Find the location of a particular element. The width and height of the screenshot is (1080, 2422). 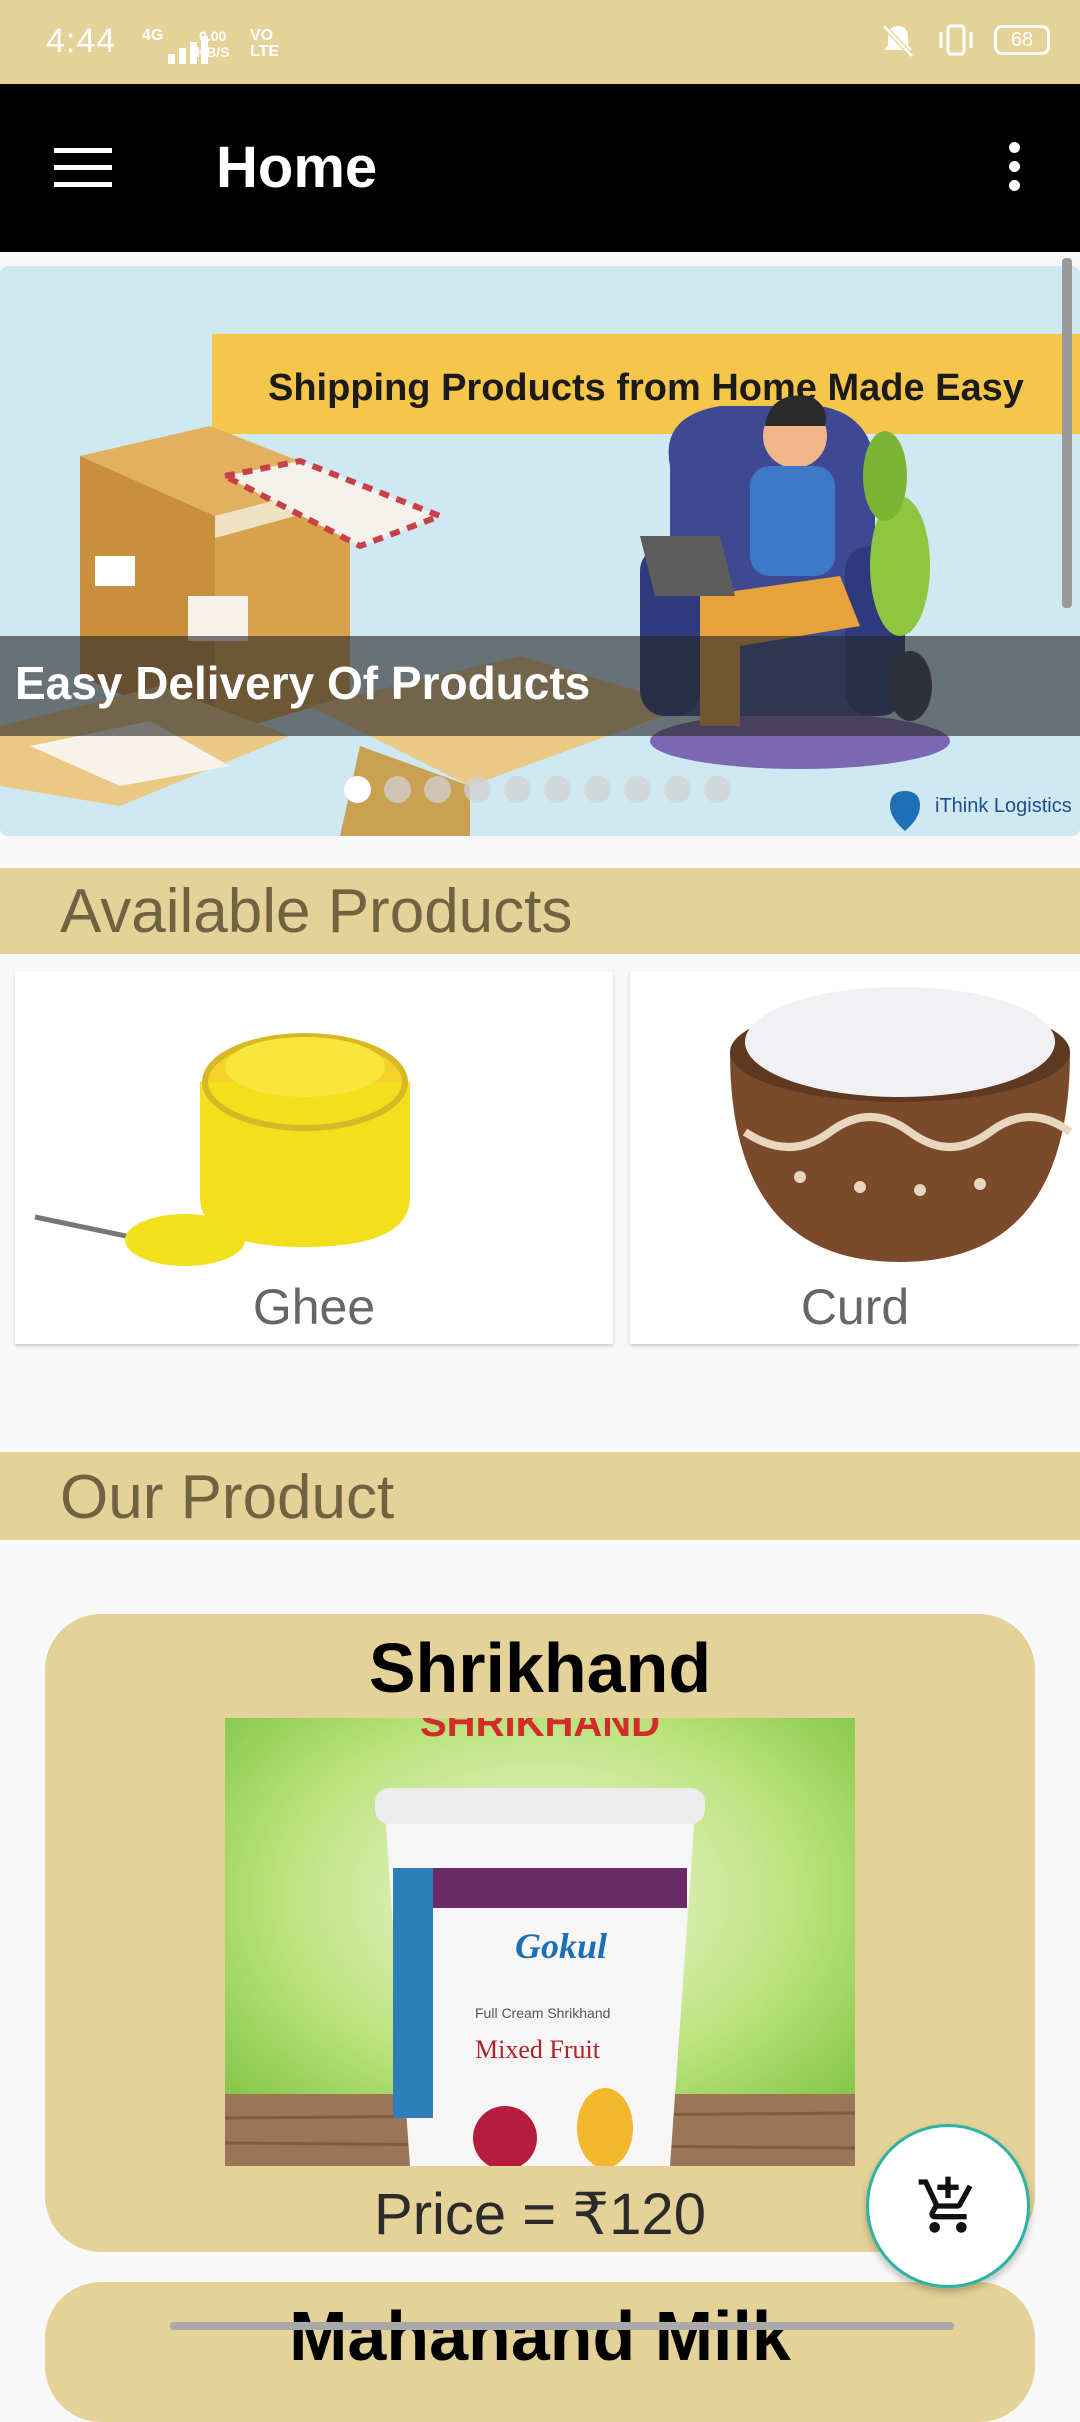

product-card-mahanand-milk: Mahanand Milk is located at coordinates (540, 2352).